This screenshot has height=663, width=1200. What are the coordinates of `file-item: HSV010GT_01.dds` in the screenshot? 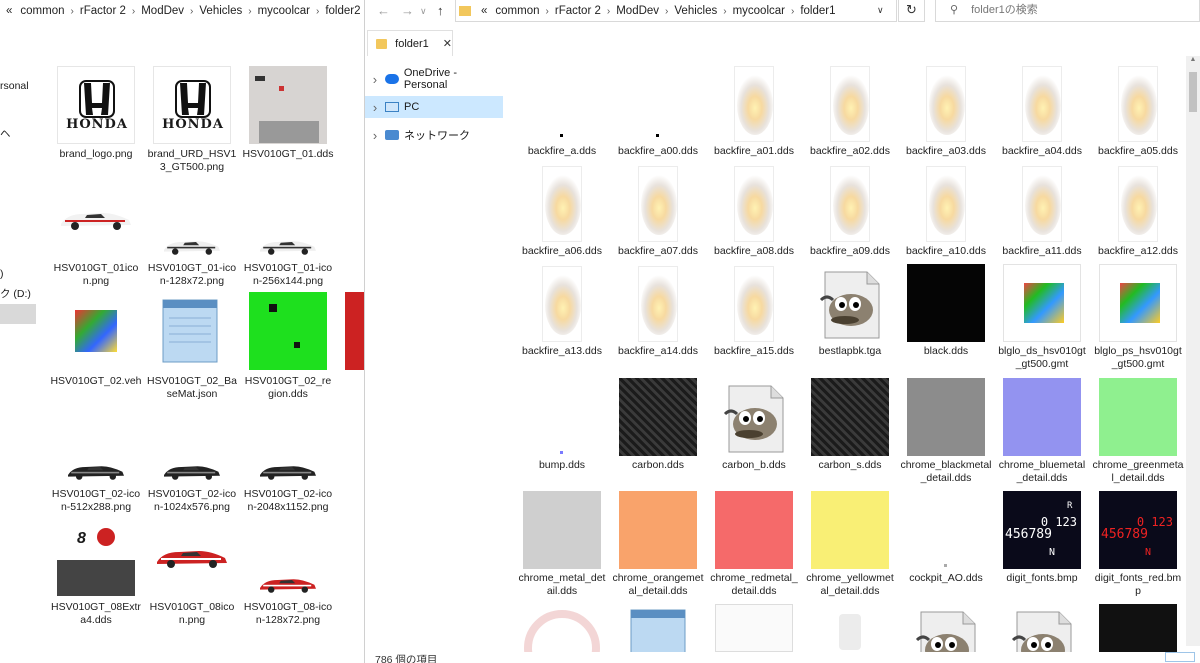 It's located at (288, 154).